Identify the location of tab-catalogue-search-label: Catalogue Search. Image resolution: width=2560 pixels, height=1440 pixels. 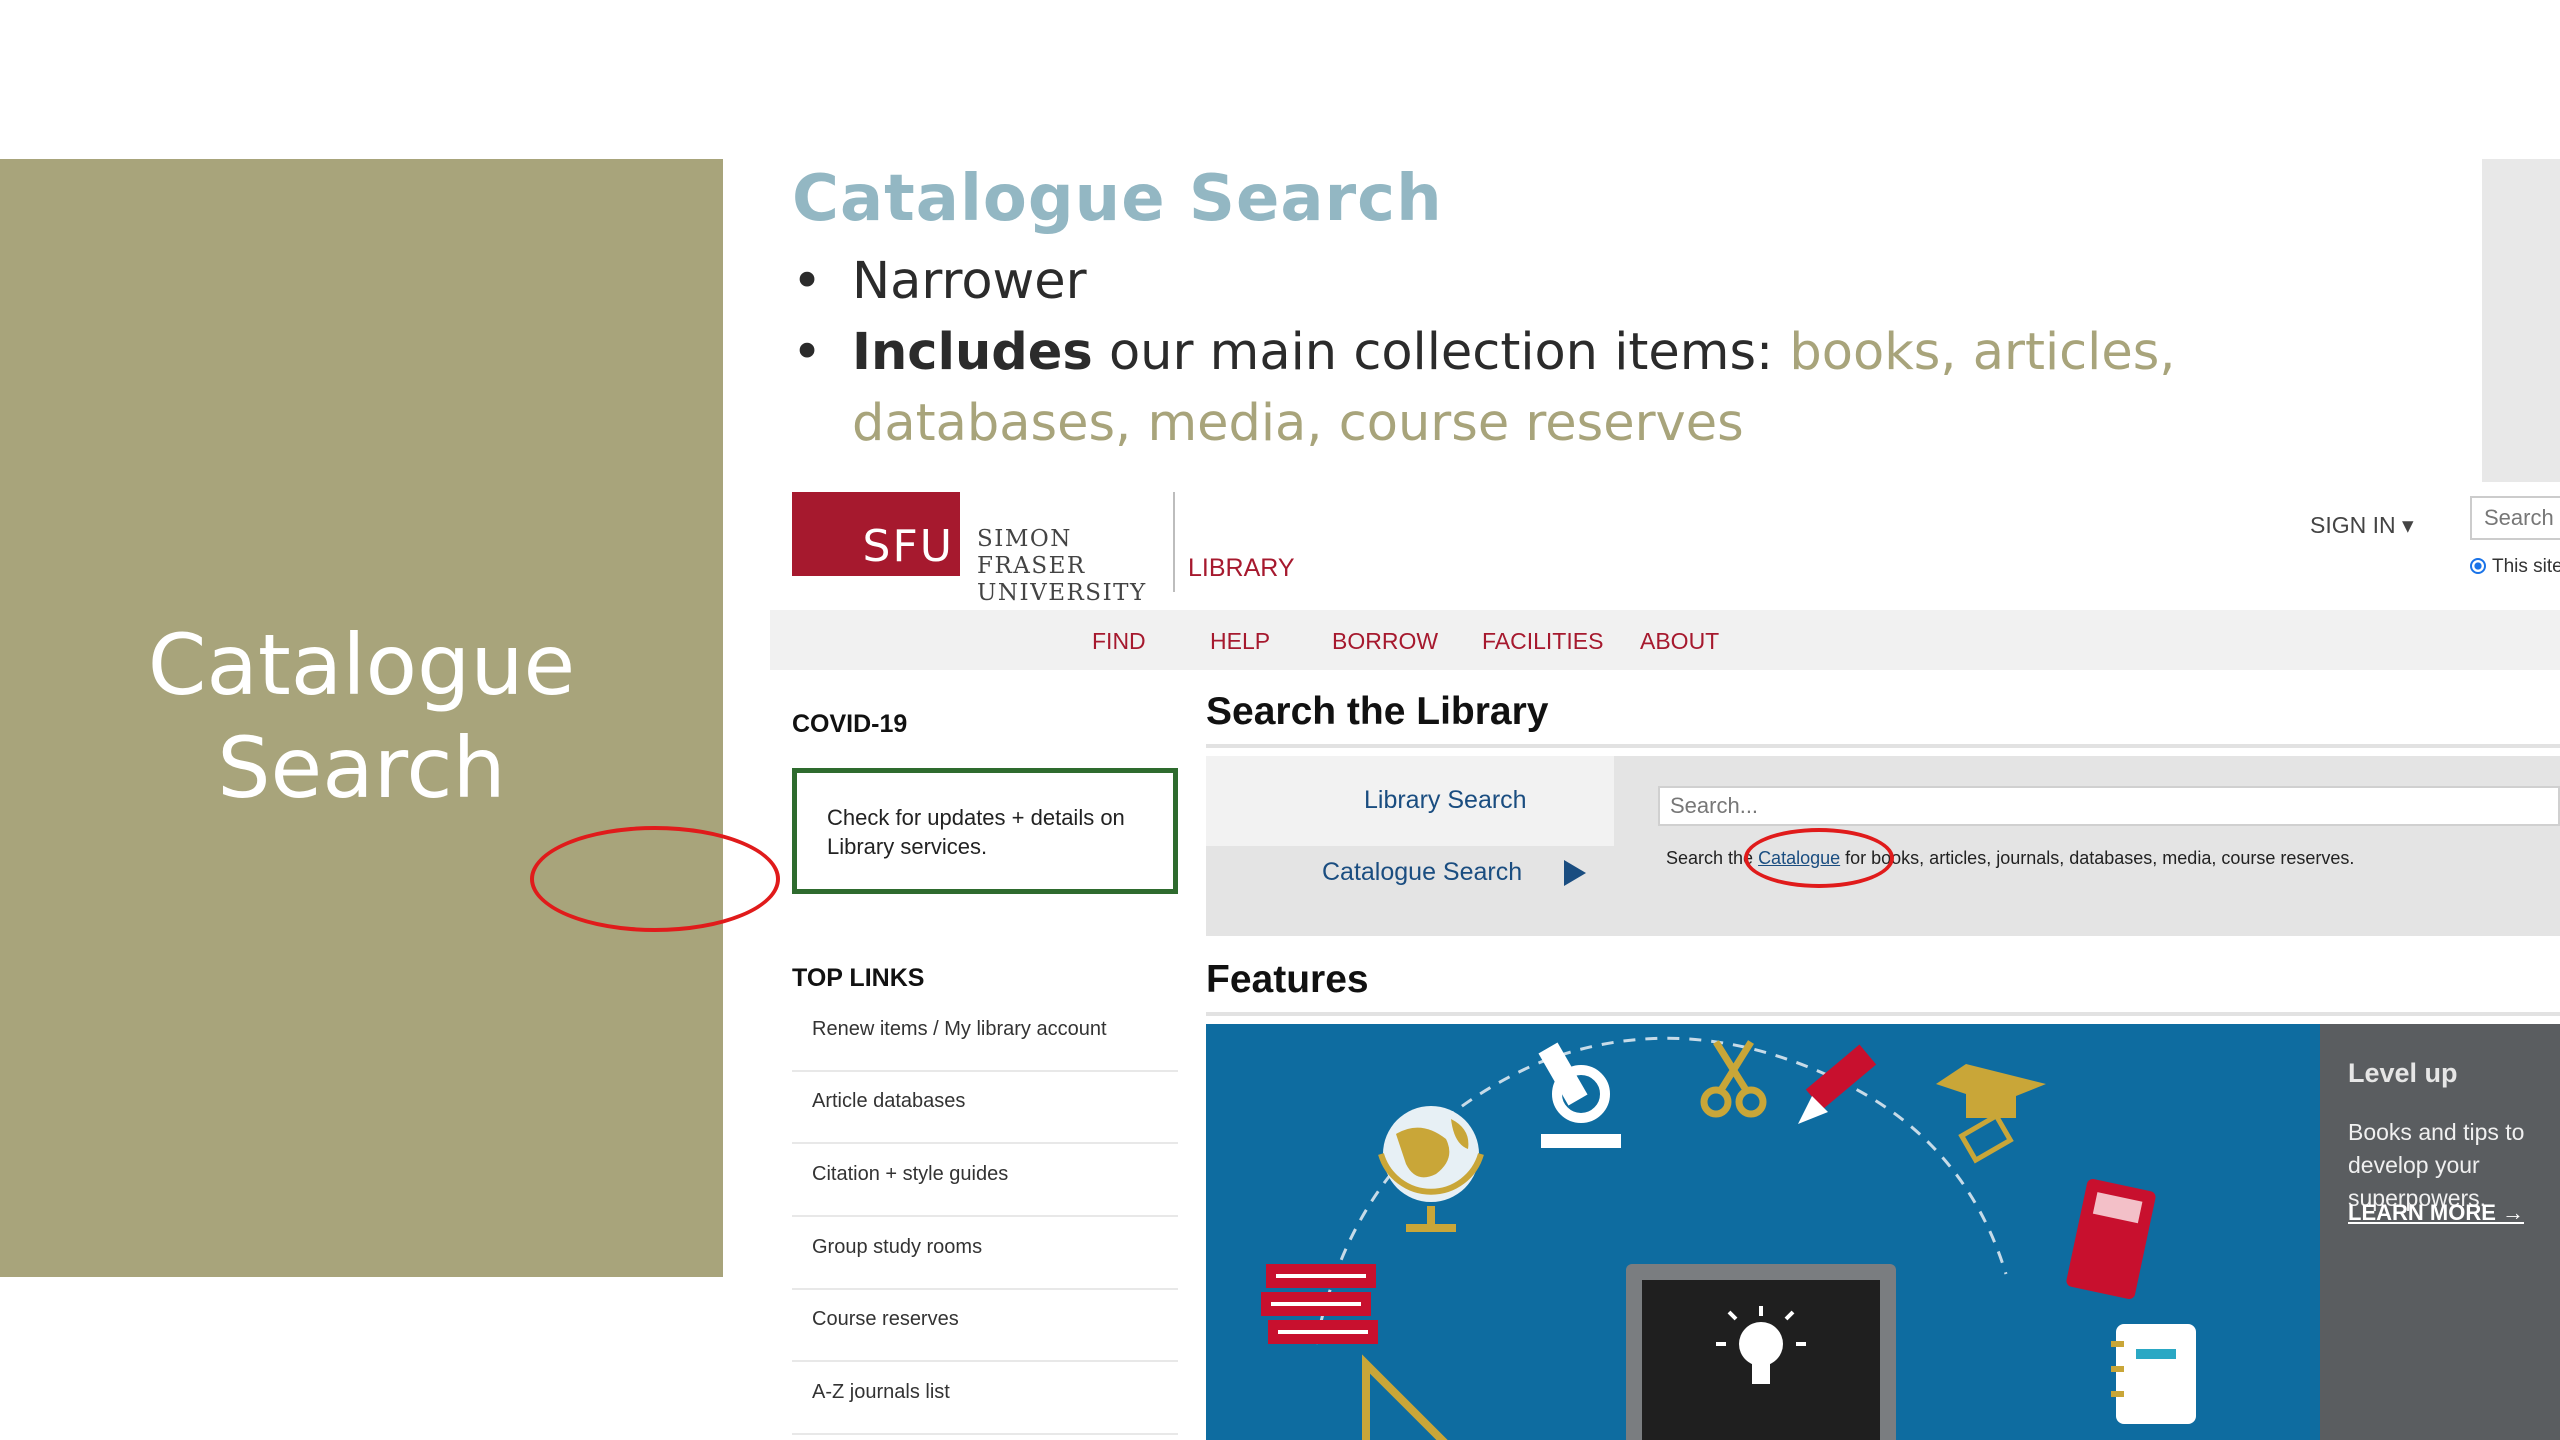
(1422, 872).